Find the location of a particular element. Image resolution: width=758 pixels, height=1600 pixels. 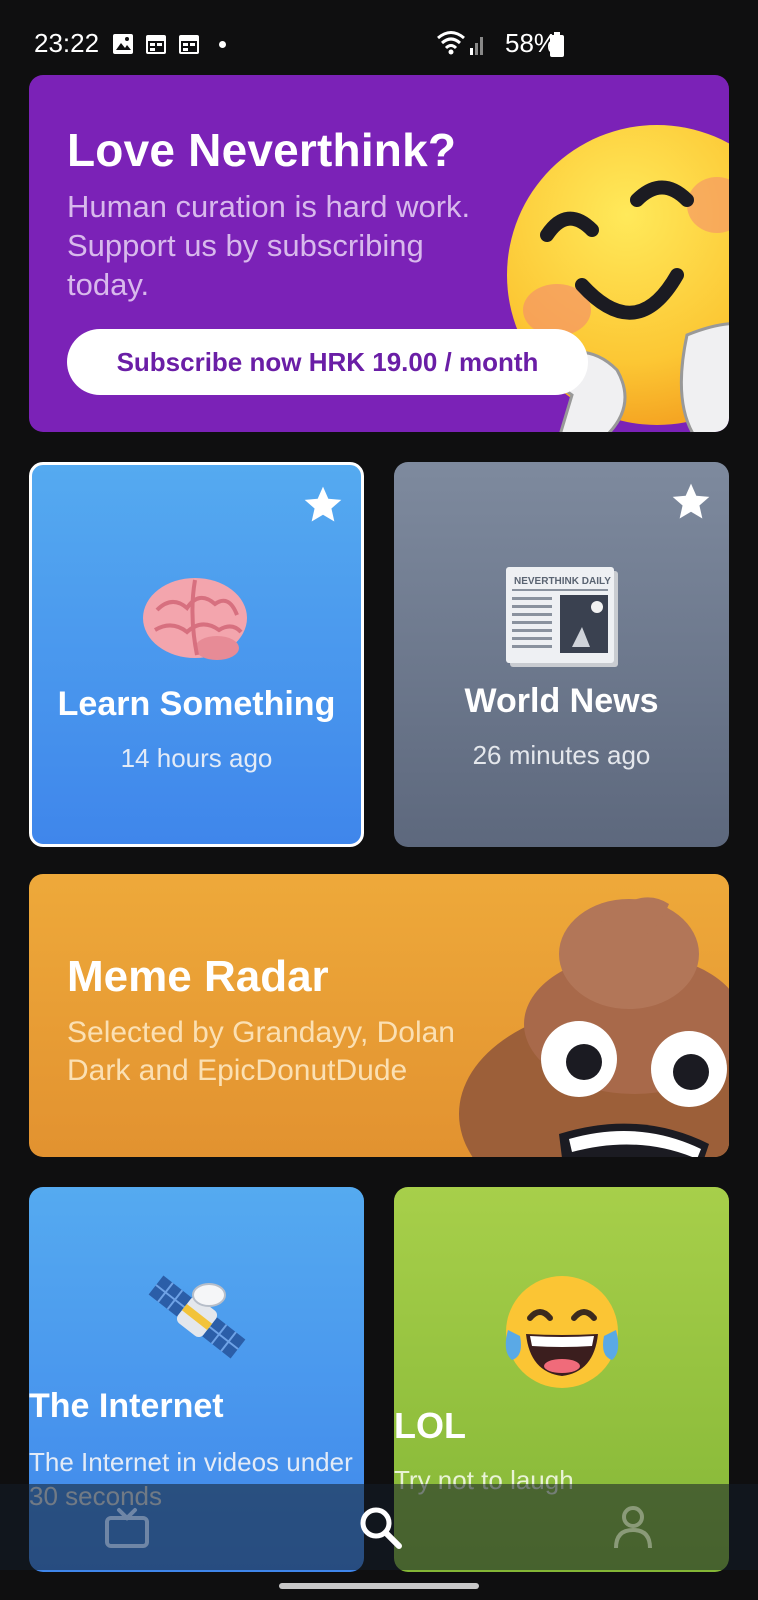

newspaper-icon: NEVERTHINK DAILY is located at coordinates (561, 617).